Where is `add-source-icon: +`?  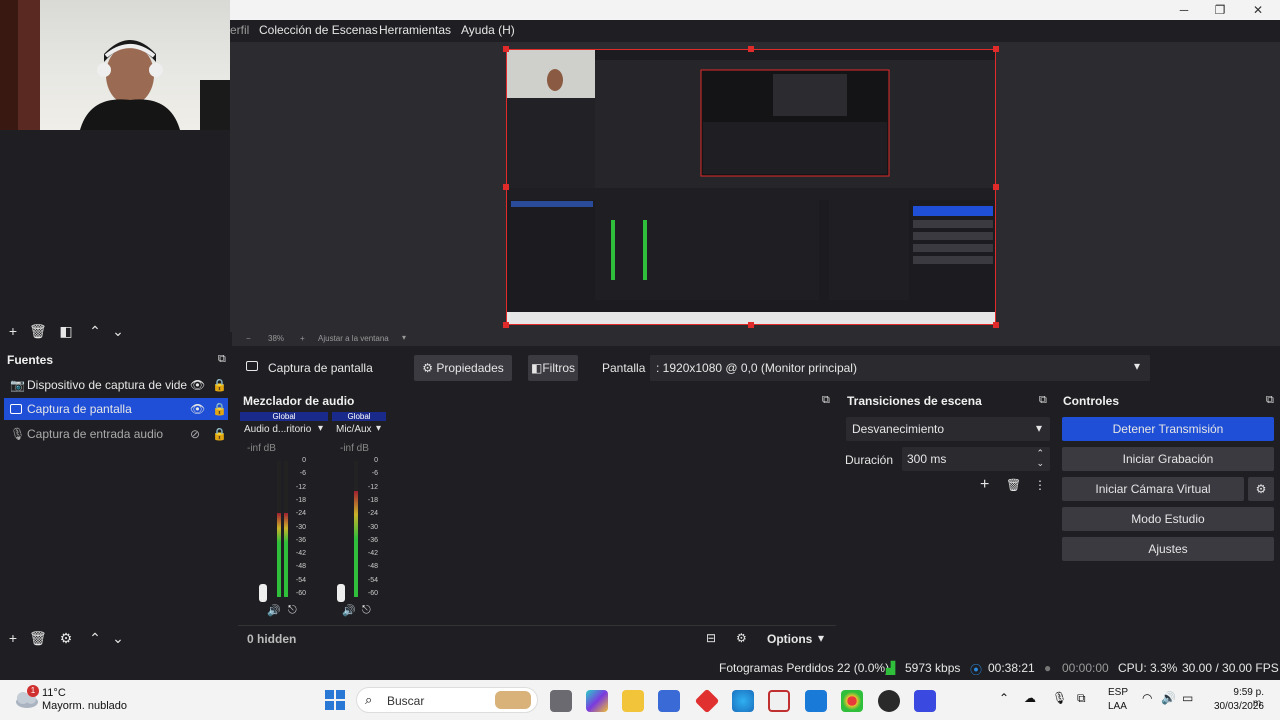 add-source-icon: + is located at coordinates (13, 638).